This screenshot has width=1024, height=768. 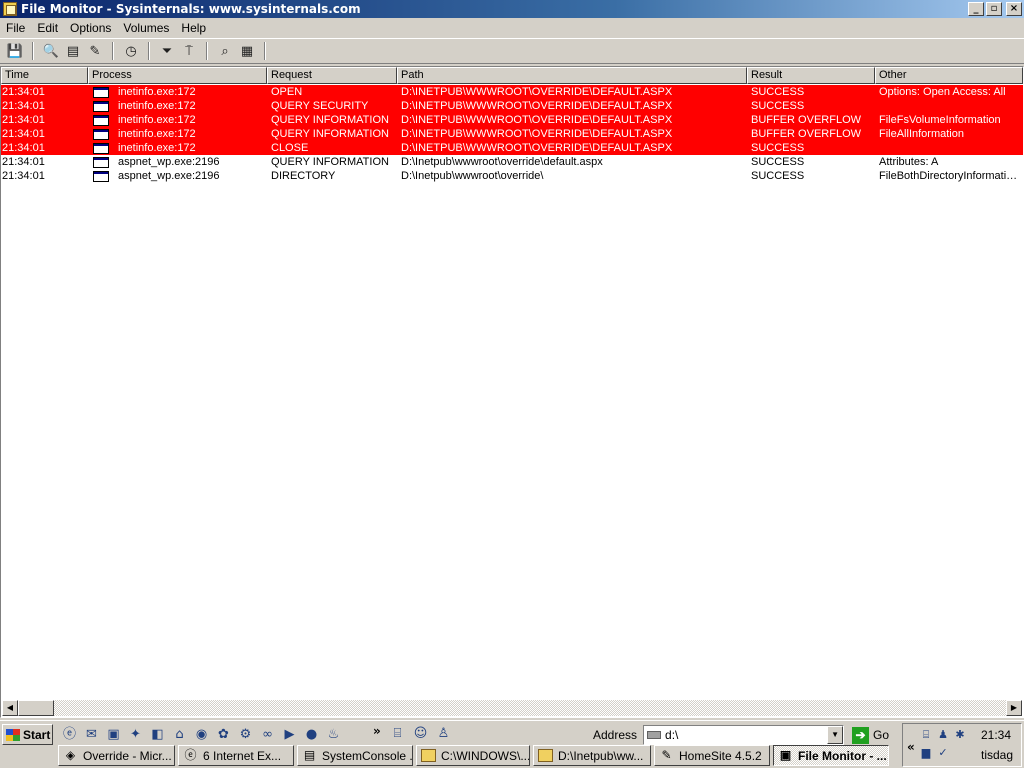 I want to click on taskbar-button: ✎ HomeSite 4.5.2, so click(x=712, y=755).